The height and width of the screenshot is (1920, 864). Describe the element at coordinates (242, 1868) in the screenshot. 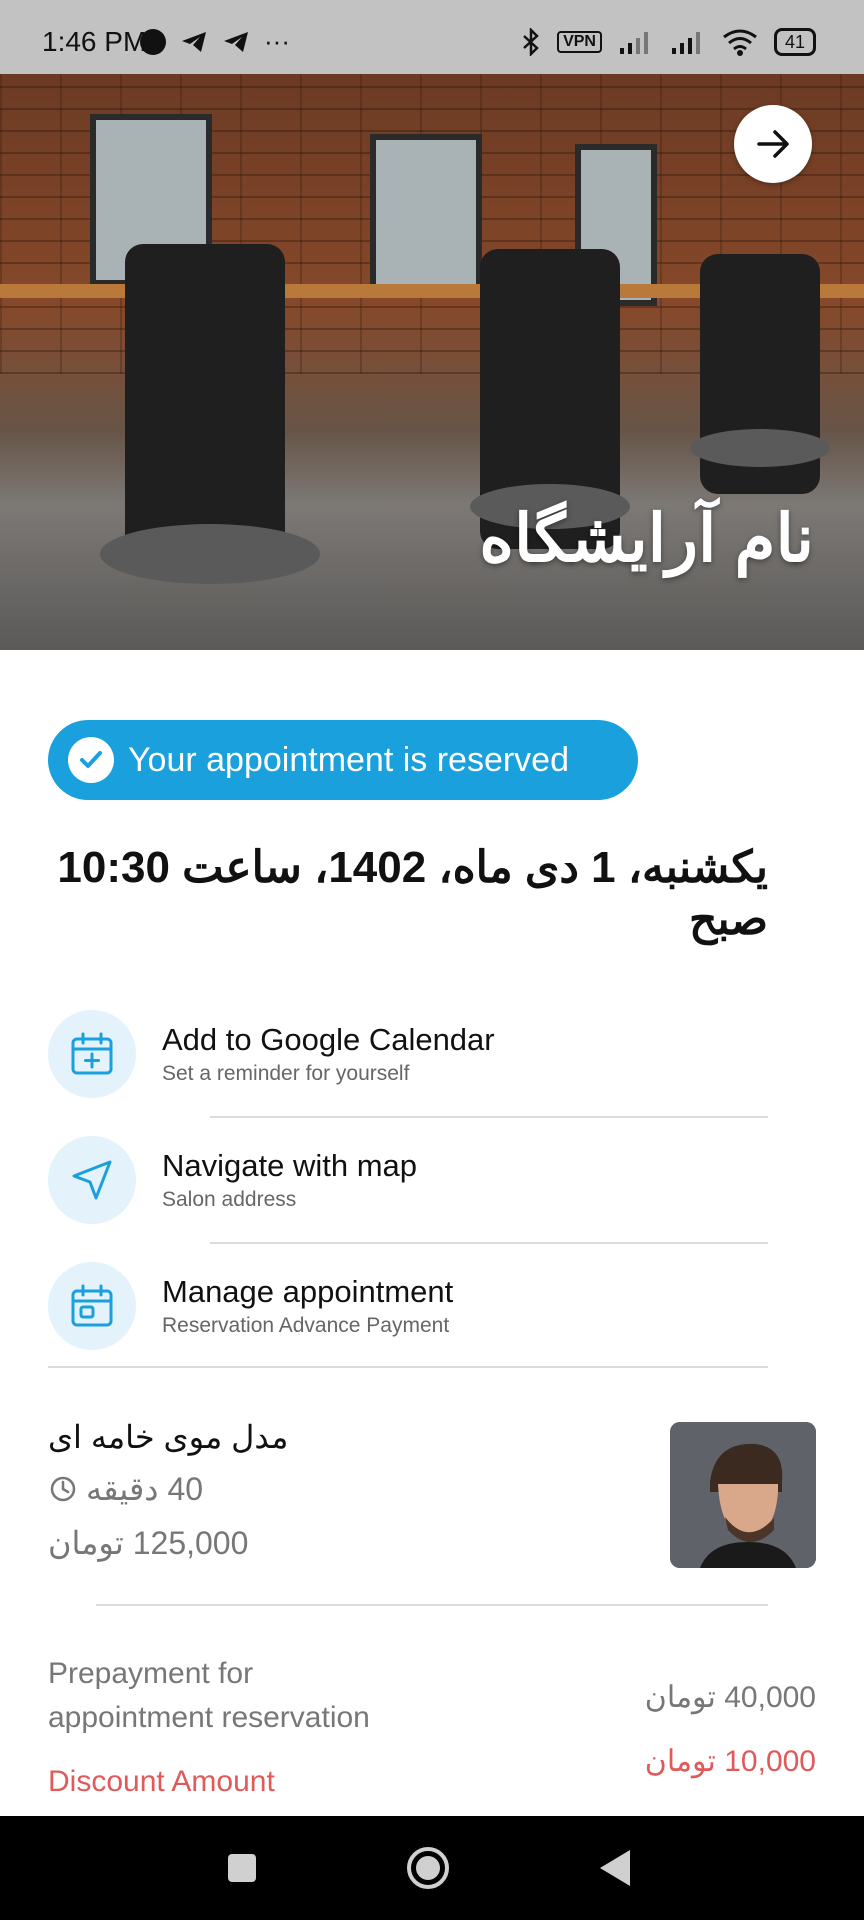

I see `recents-button-icon` at that location.